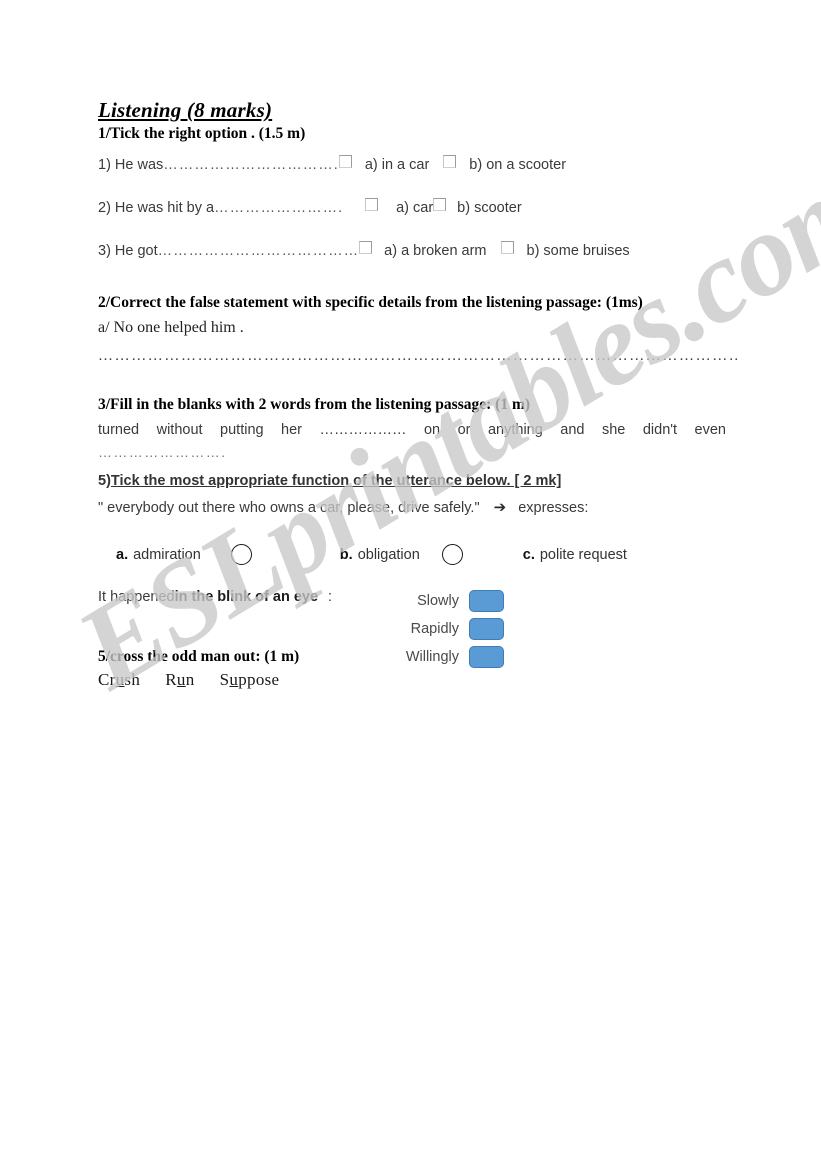 This screenshot has height=1161, width=821. Describe the element at coordinates (131, 165) in the screenshot. I see `tick-item-1-stem: 1) He was` at that location.